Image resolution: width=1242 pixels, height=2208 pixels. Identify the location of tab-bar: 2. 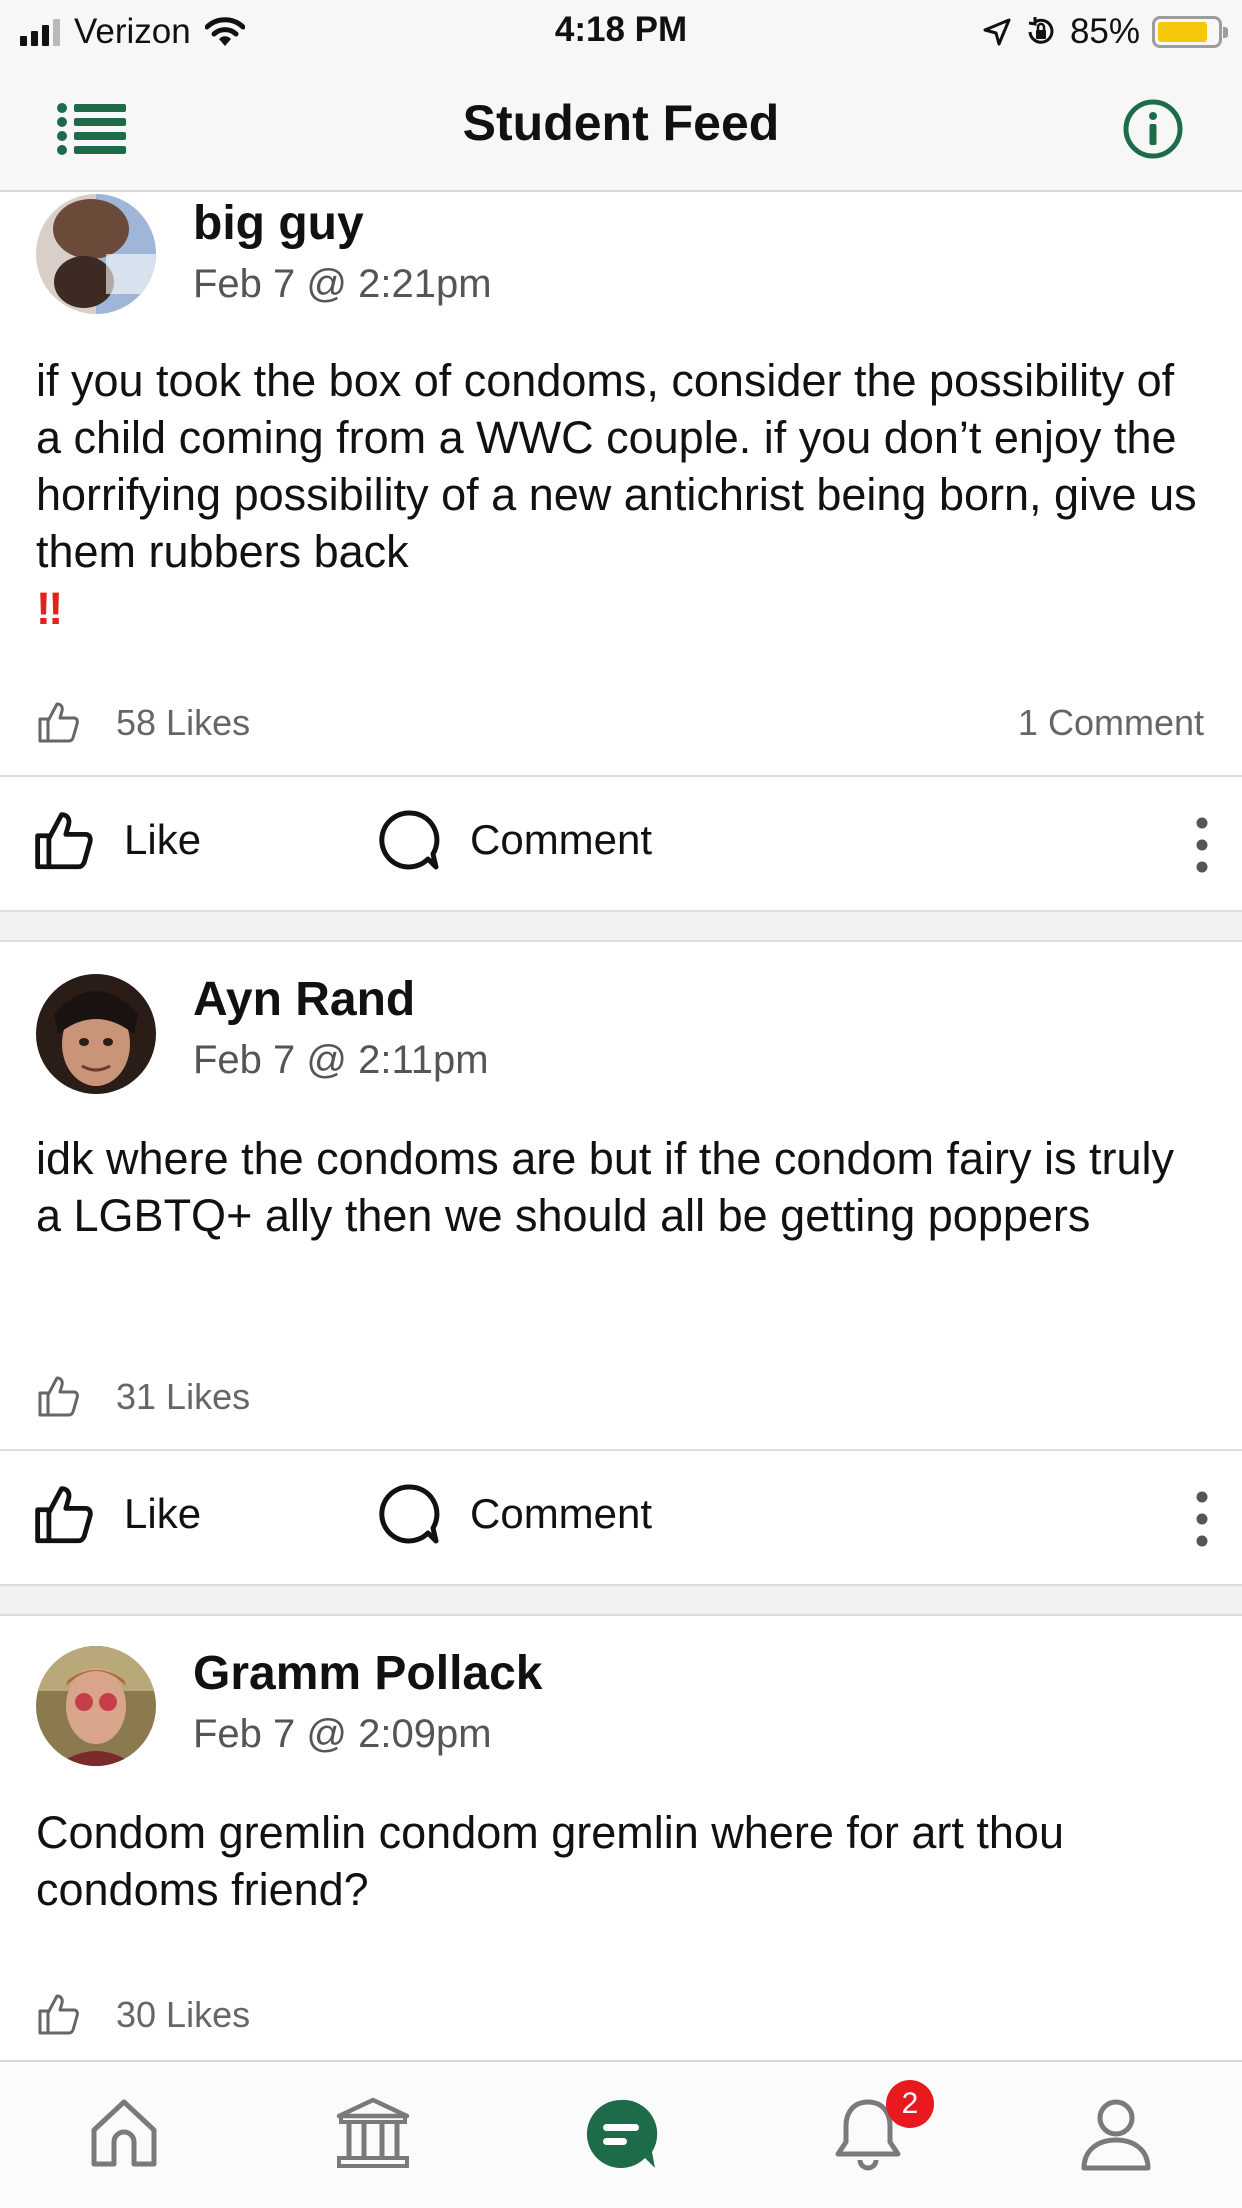
(621, 2134).